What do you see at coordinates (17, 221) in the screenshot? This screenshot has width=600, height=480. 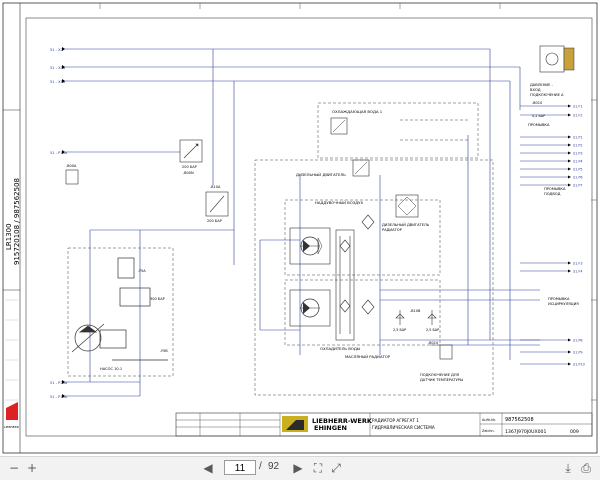 I see `rotated-subtitle: 915720108 / 987562508` at bounding box center [17, 221].